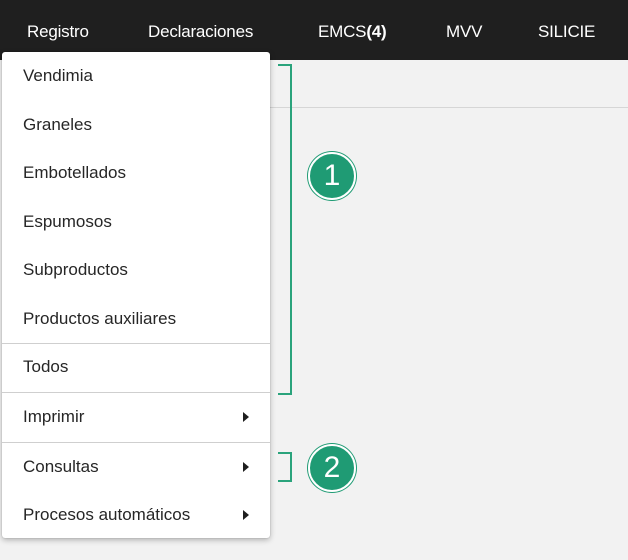 The width and height of the screenshot is (628, 560). I want to click on nav-item-mvv: MVV, so click(464, 30).